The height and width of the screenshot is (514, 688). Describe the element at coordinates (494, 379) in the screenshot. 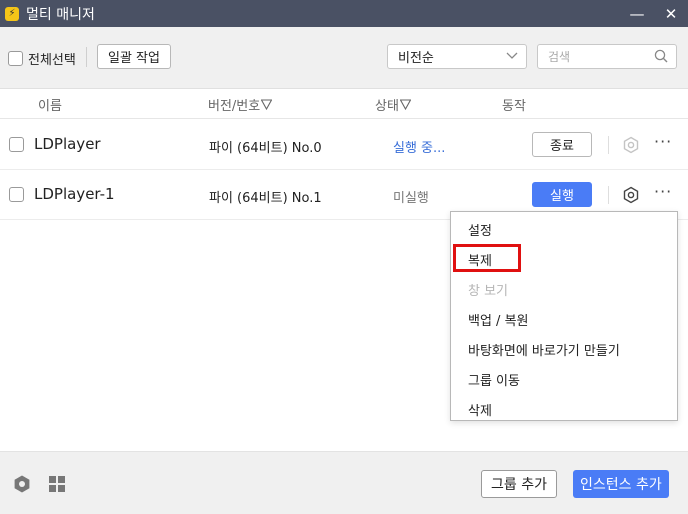

I see `menu-item-move-group: 그룹 이동` at that location.